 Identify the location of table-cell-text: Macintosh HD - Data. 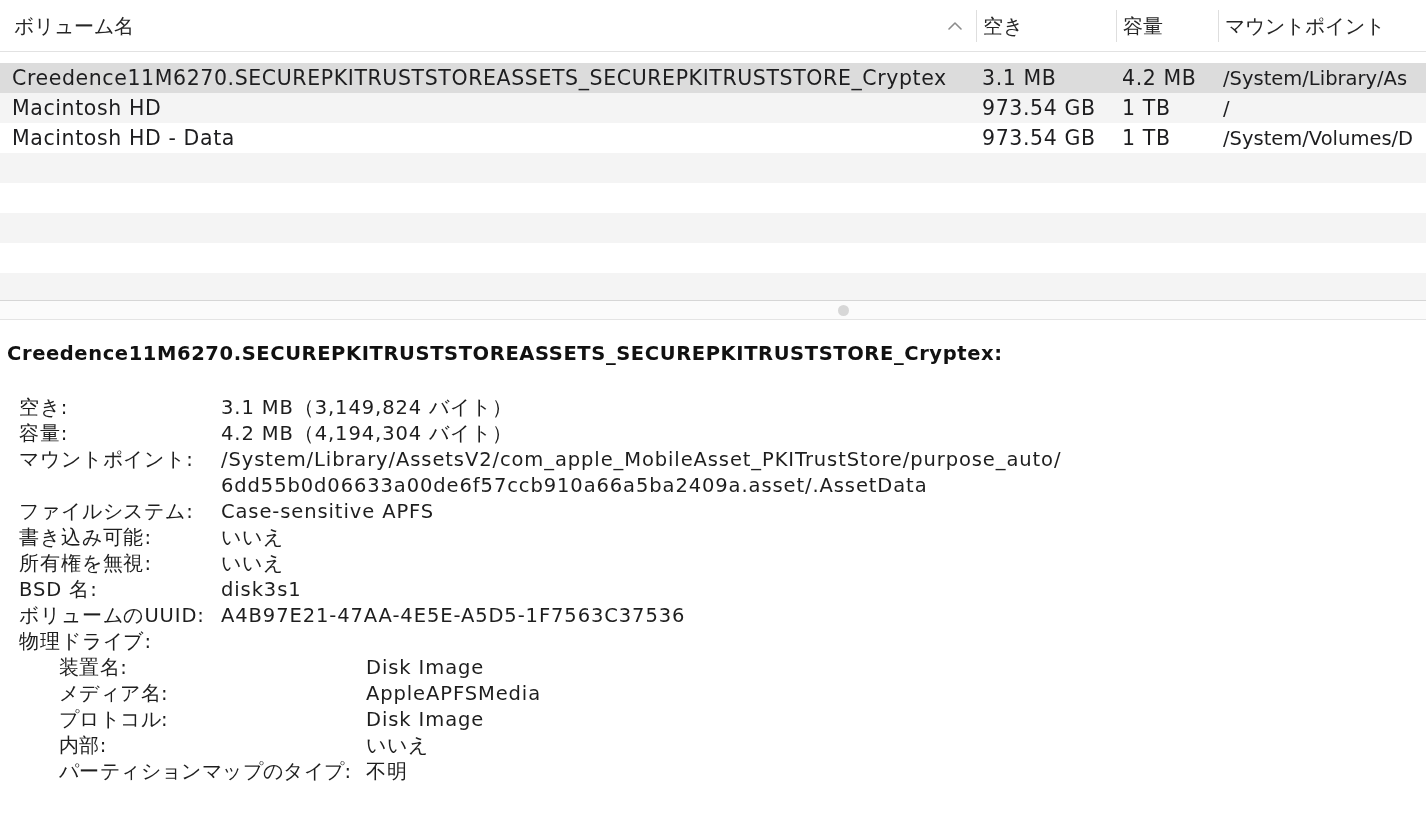
(123, 138).